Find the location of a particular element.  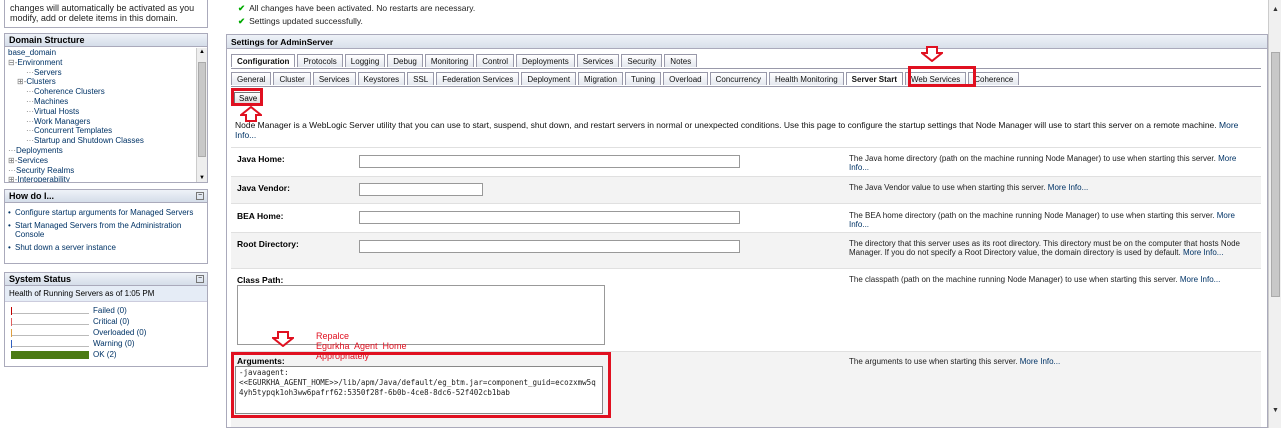

tree-item: ···Deployments is located at coordinates (101, 151).